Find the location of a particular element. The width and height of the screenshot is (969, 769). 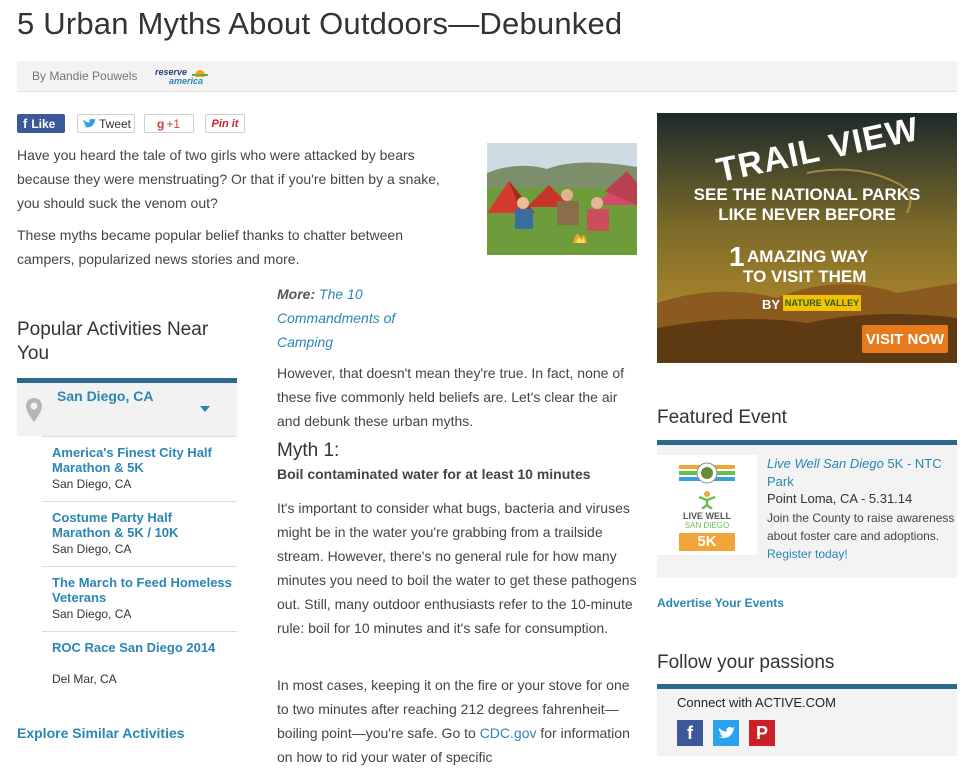

chevron-down-icon is located at coordinates (205, 409).